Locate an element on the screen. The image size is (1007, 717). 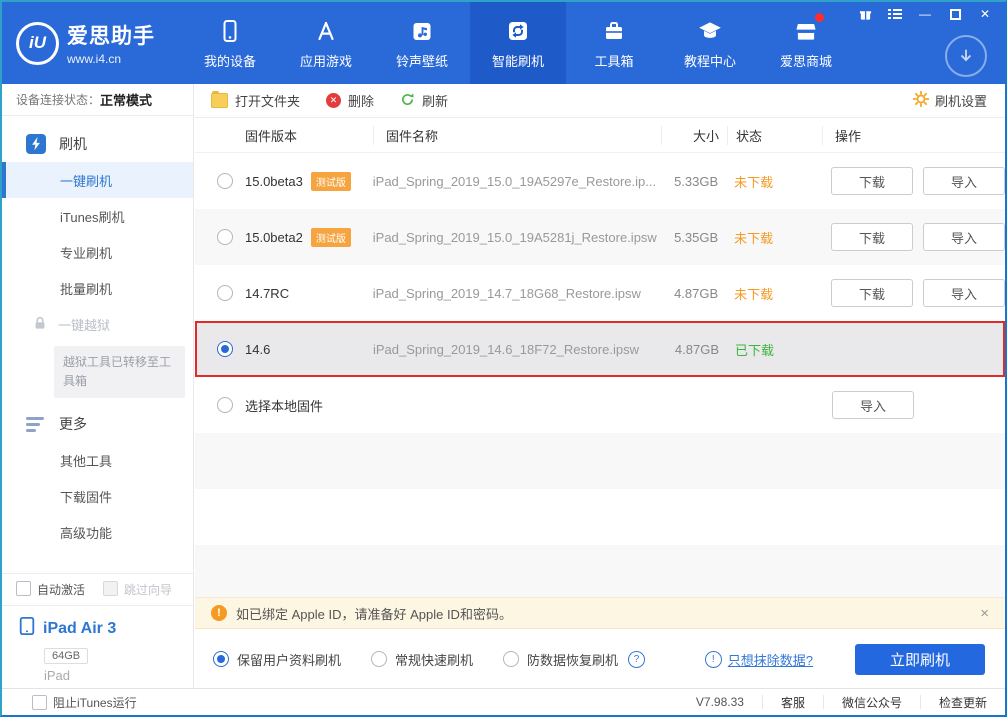
sidebar-item-batch-flash: 批量刷机 is located at coordinates (97, 288).